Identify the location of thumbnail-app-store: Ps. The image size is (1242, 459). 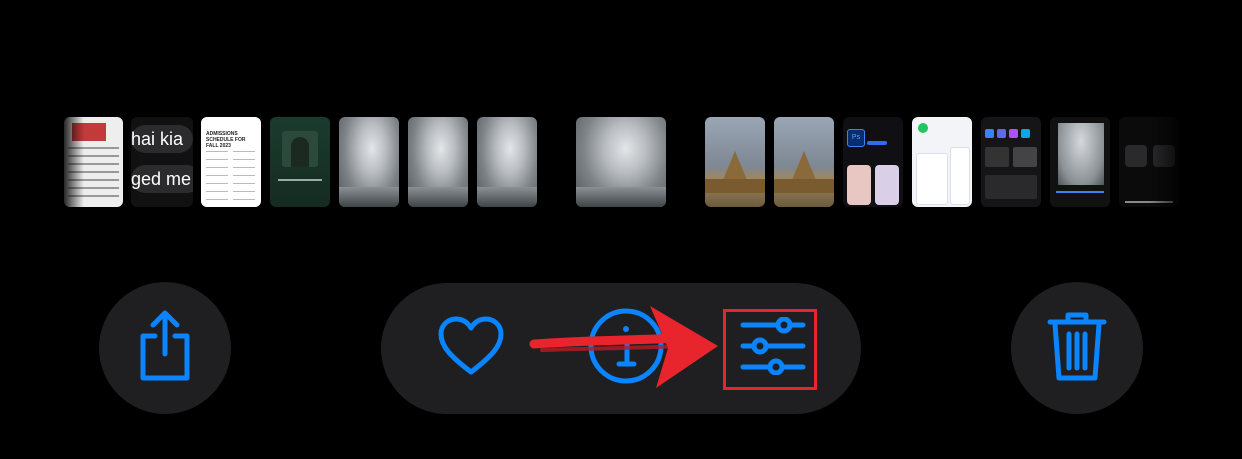
(873, 162).